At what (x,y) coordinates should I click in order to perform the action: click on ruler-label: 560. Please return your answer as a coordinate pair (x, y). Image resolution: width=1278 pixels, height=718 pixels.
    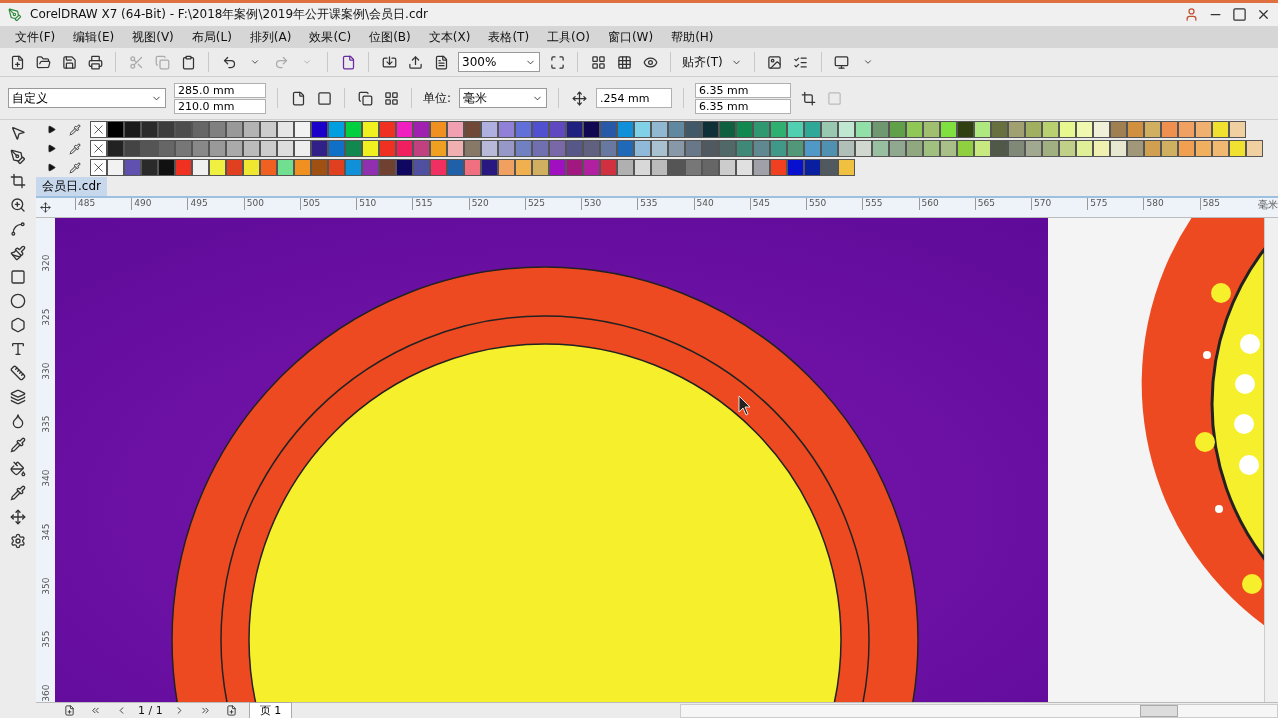
    Looking at the image, I should click on (946, 204).